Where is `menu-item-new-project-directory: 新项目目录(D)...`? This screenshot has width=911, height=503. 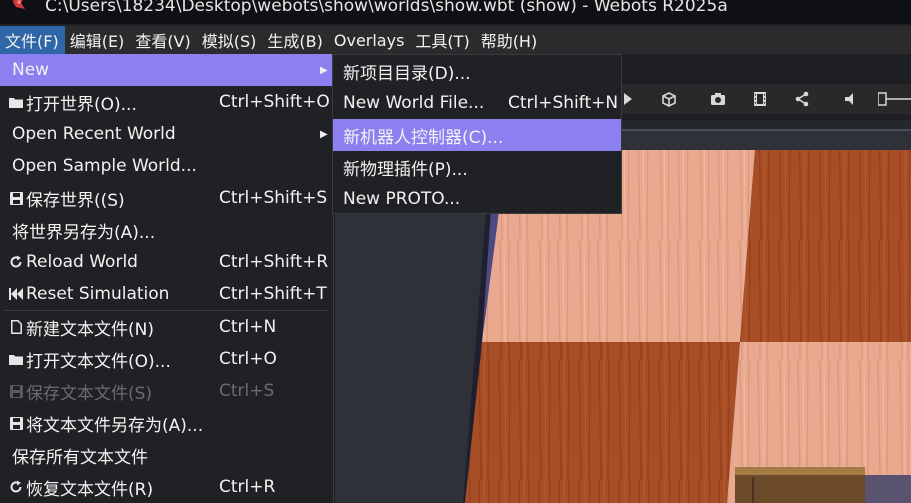
menu-item-new-project-directory: 新项目目录(D)... is located at coordinates (477, 71).